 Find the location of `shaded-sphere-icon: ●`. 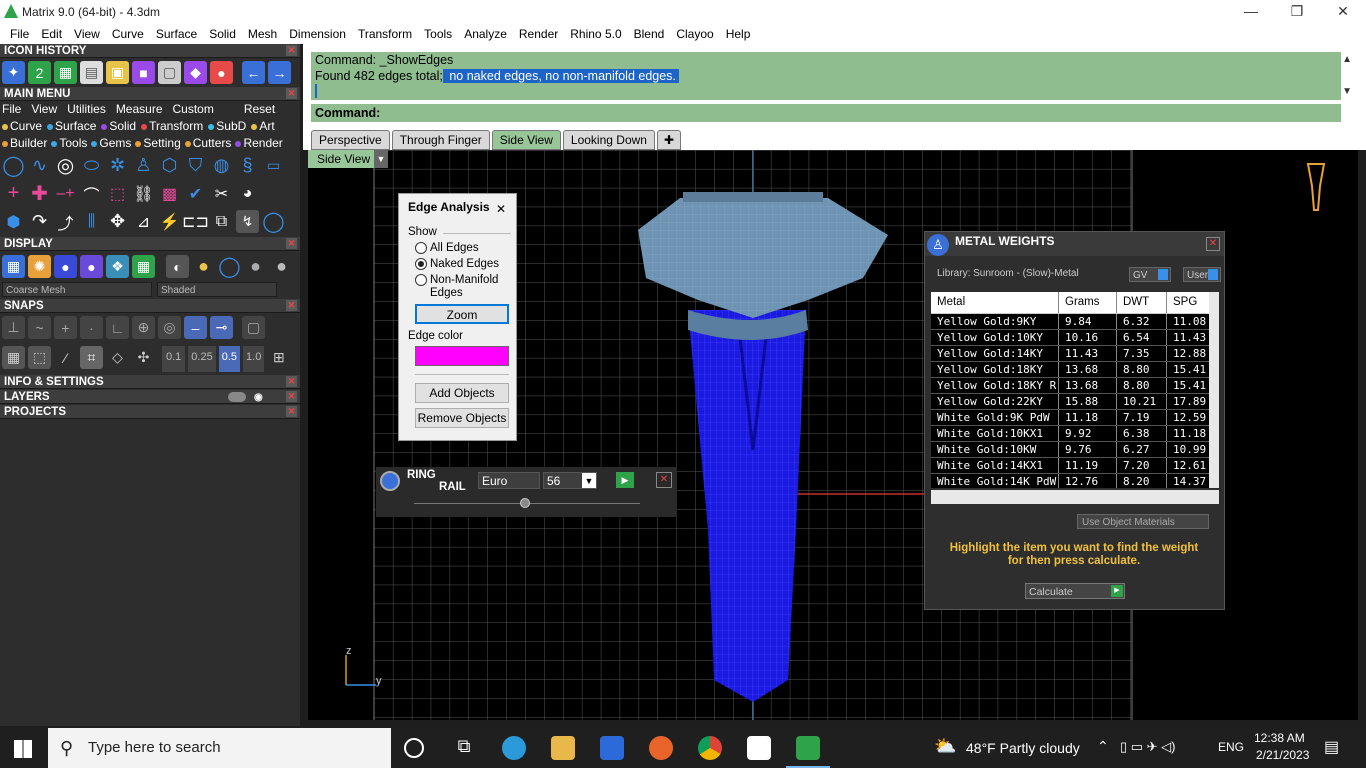

shaded-sphere-icon: ● is located at coordinates (65, 266).